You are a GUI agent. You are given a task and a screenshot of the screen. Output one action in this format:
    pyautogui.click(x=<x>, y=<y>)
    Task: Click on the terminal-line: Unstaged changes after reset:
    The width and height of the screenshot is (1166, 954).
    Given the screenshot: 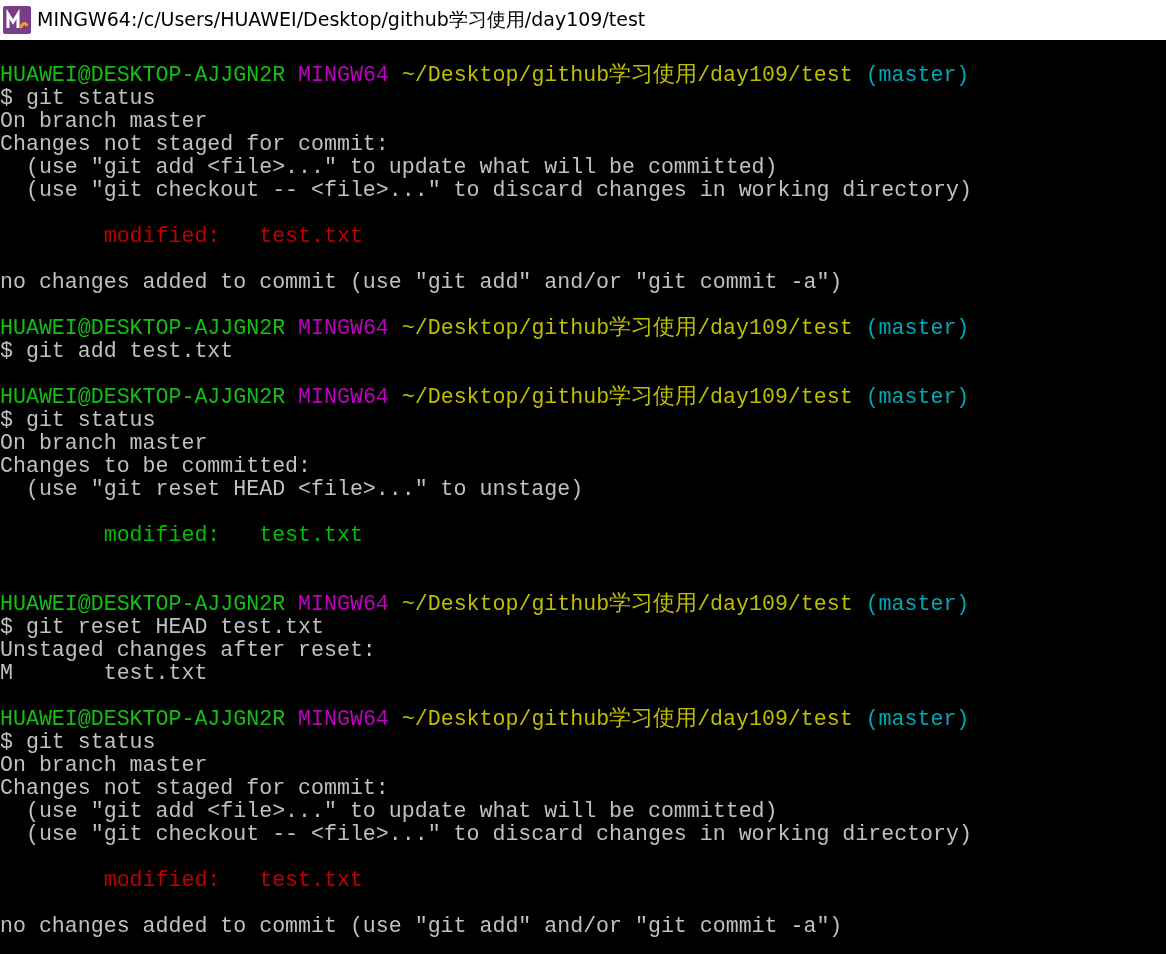 What is the action you would take?
    pyautogui.click(x=188, y=650)
    